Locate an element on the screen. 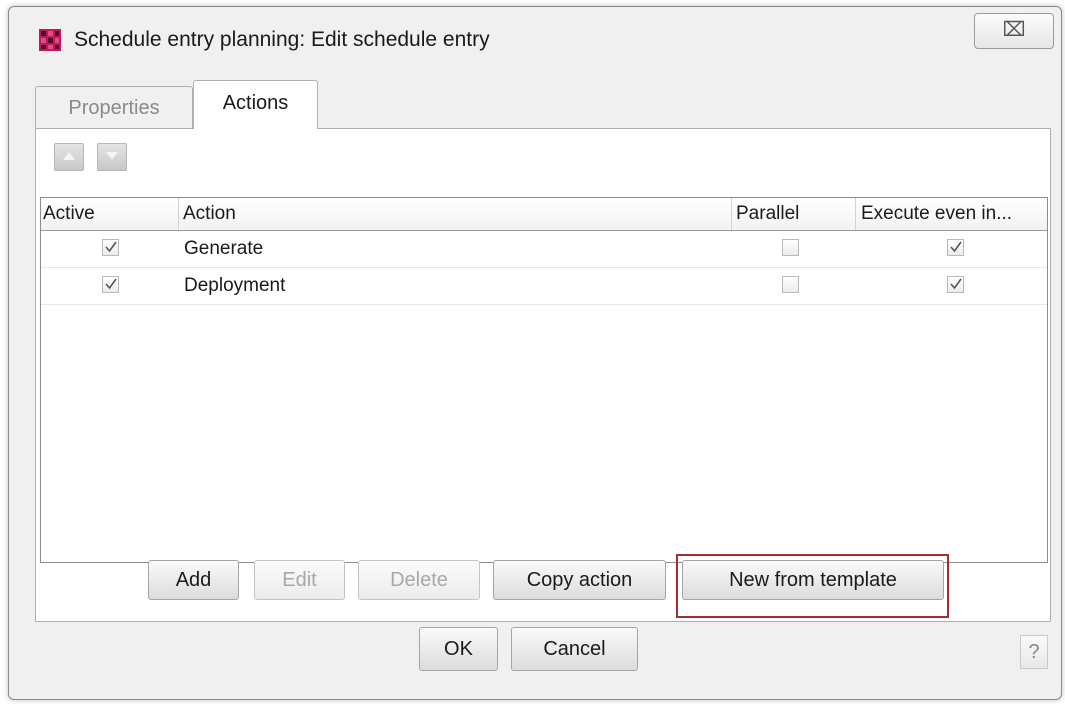 The width and height of the screenshot is (1065, 704). tab-actions: Actions is located at coordinates (255, 104).